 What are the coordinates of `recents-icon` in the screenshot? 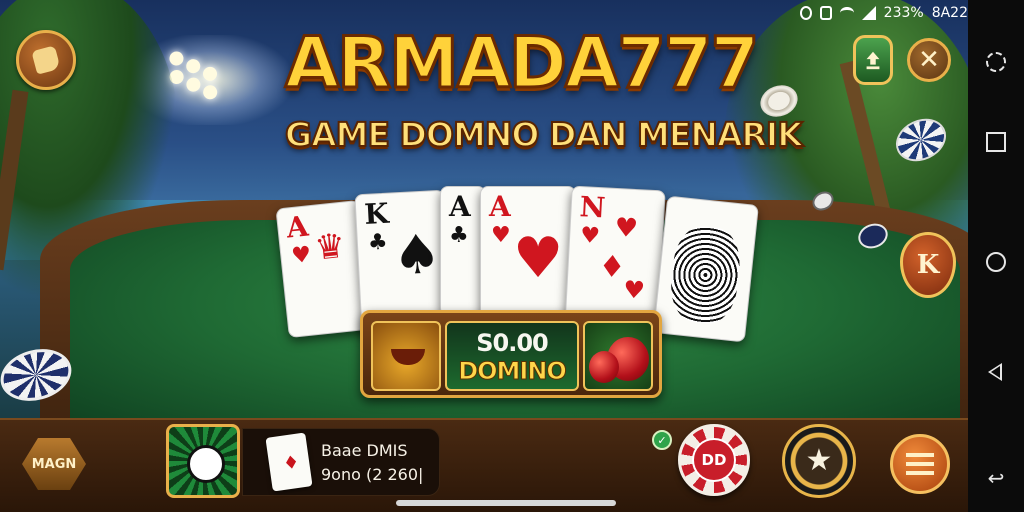 It's located at (996, 142).